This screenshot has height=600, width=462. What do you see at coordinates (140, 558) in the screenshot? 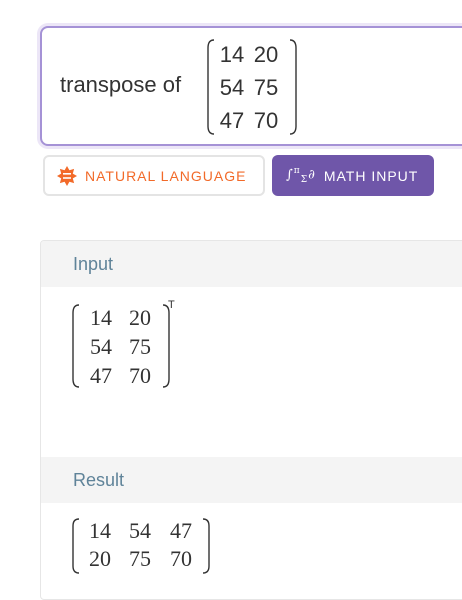
I see `result-cell-r2c2: 75` at bounding box center [140, 558].